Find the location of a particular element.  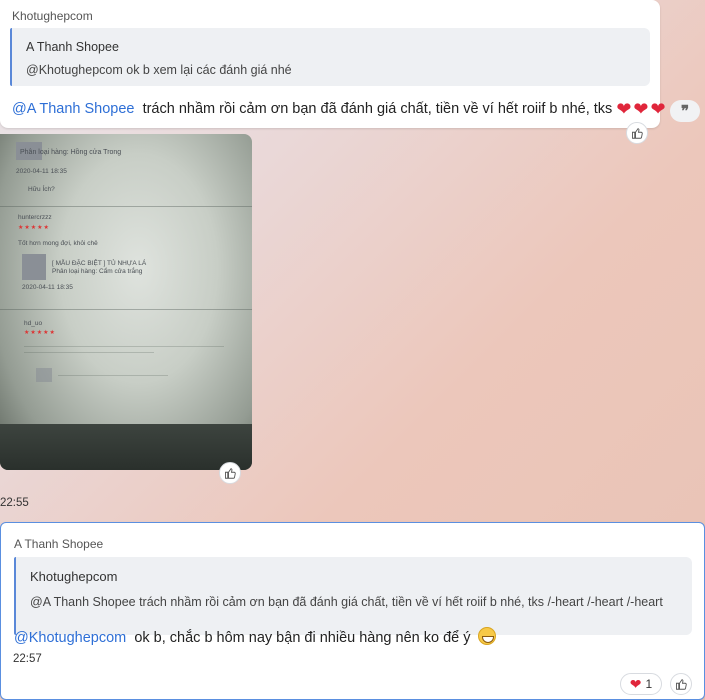

screen-text: hd_uo is located at coordinates (33, 323).